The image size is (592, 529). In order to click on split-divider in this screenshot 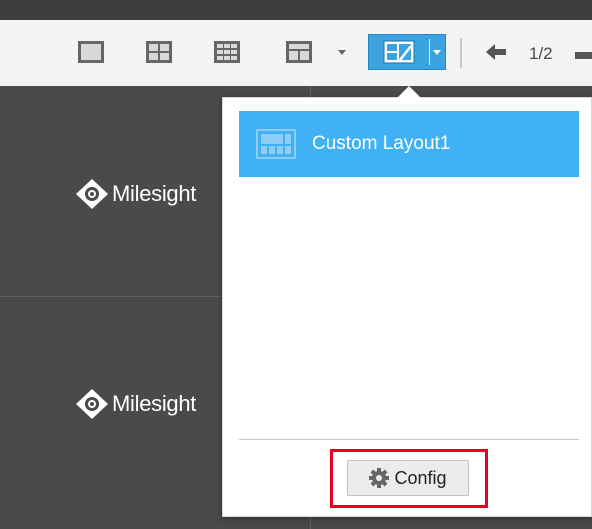, I will do `click(429, 52)`.